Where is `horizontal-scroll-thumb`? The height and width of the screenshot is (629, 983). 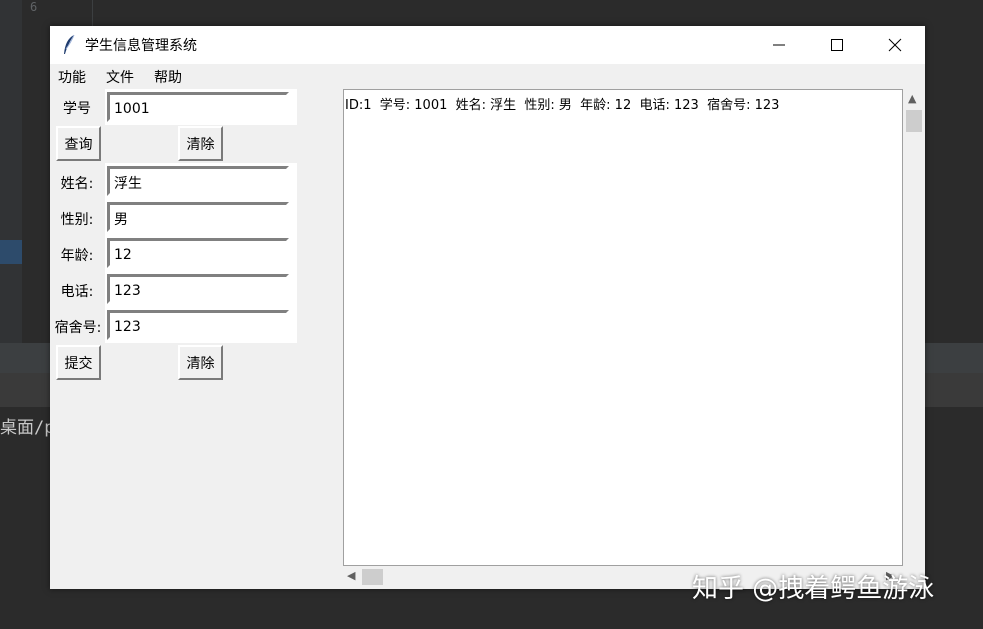 horizontal-scroll-thumb is located at coordinates (372, 577).